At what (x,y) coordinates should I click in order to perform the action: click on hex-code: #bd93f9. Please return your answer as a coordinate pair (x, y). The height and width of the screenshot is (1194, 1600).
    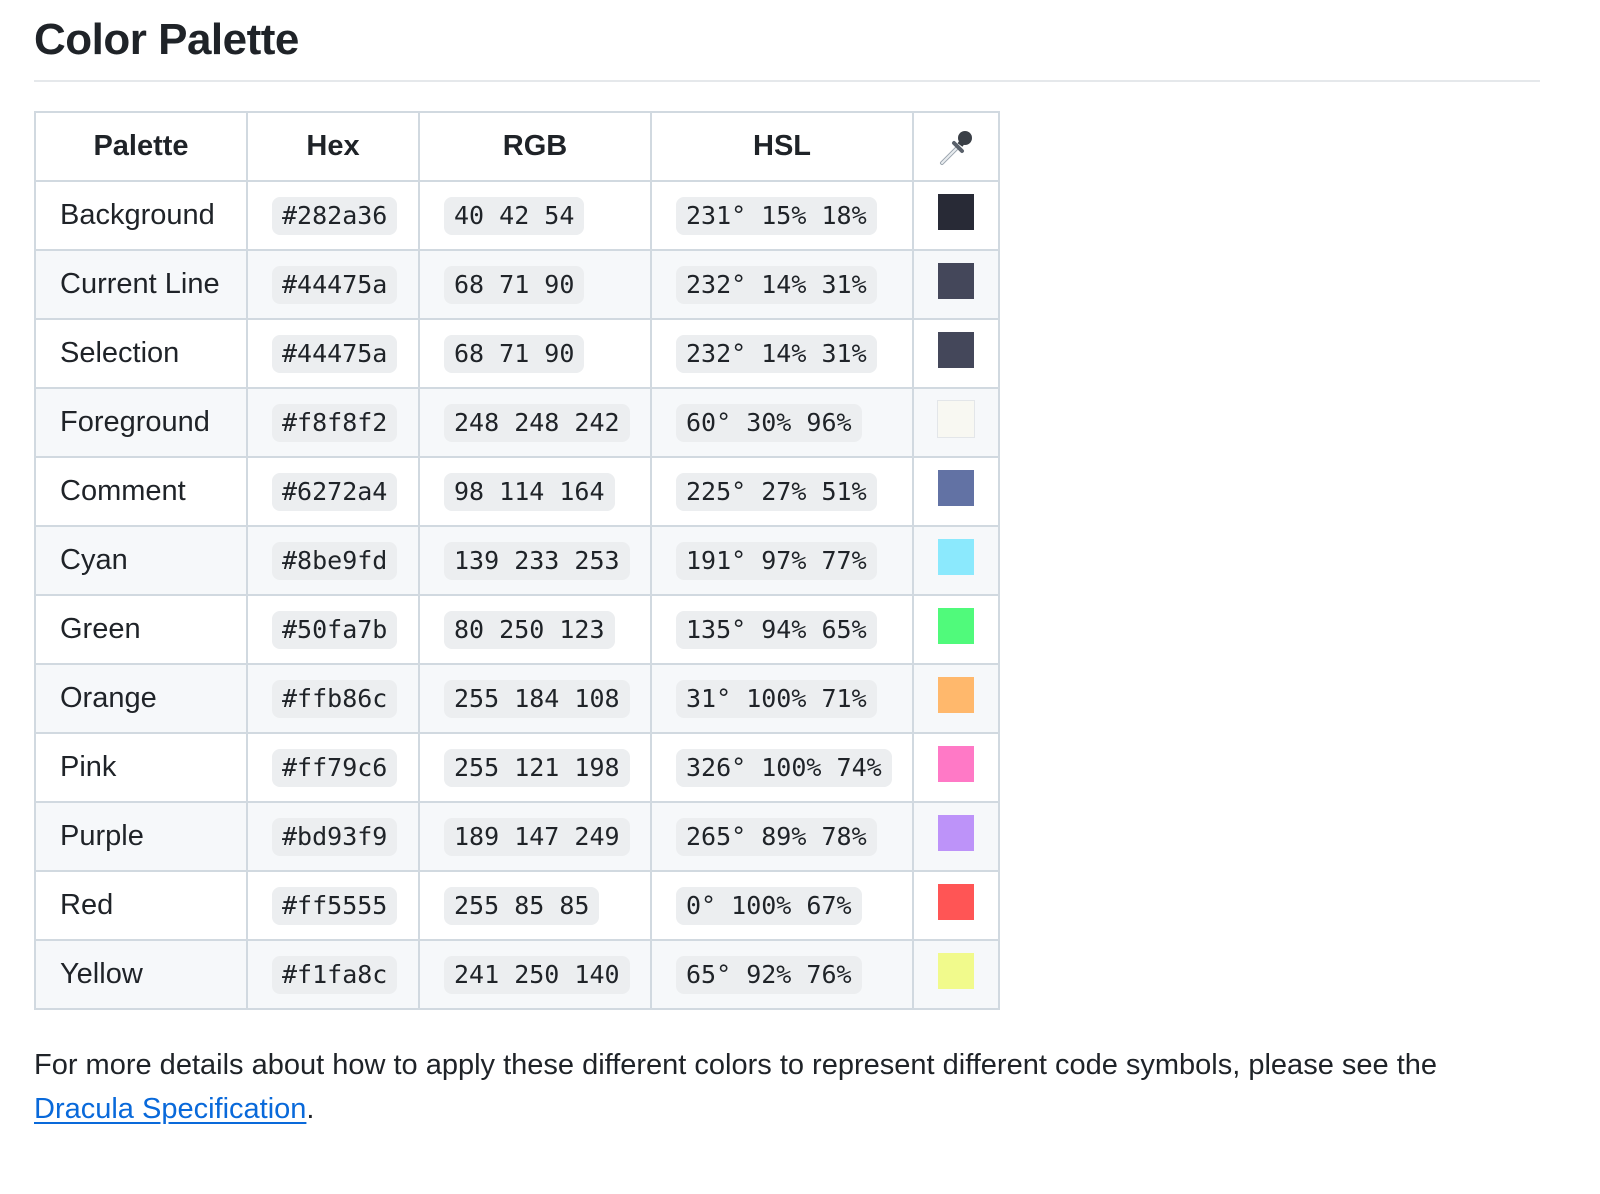
    Looking at the image, I should click on (335, 836).